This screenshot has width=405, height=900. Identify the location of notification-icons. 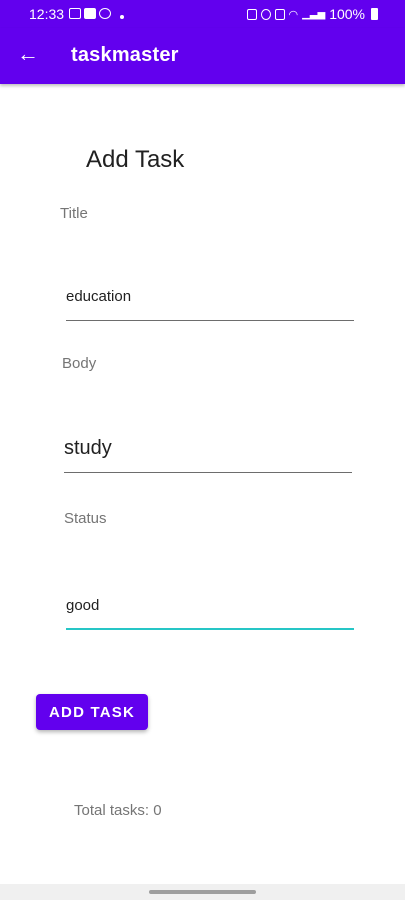
(96, 17).